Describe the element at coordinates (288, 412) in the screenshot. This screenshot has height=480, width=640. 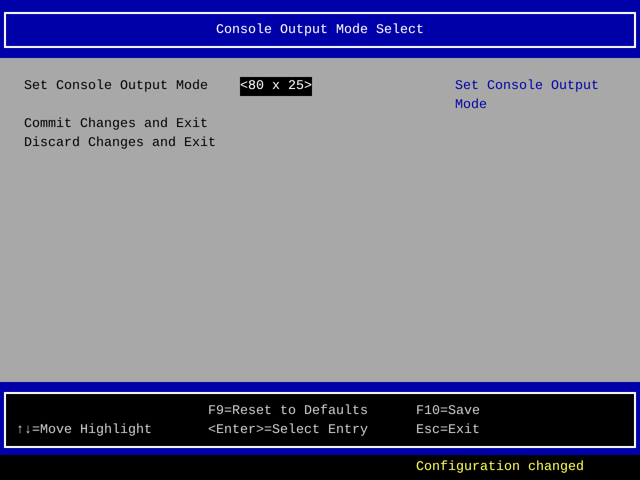
I see `key-hint: F9=Reset to Defaults` at that location.